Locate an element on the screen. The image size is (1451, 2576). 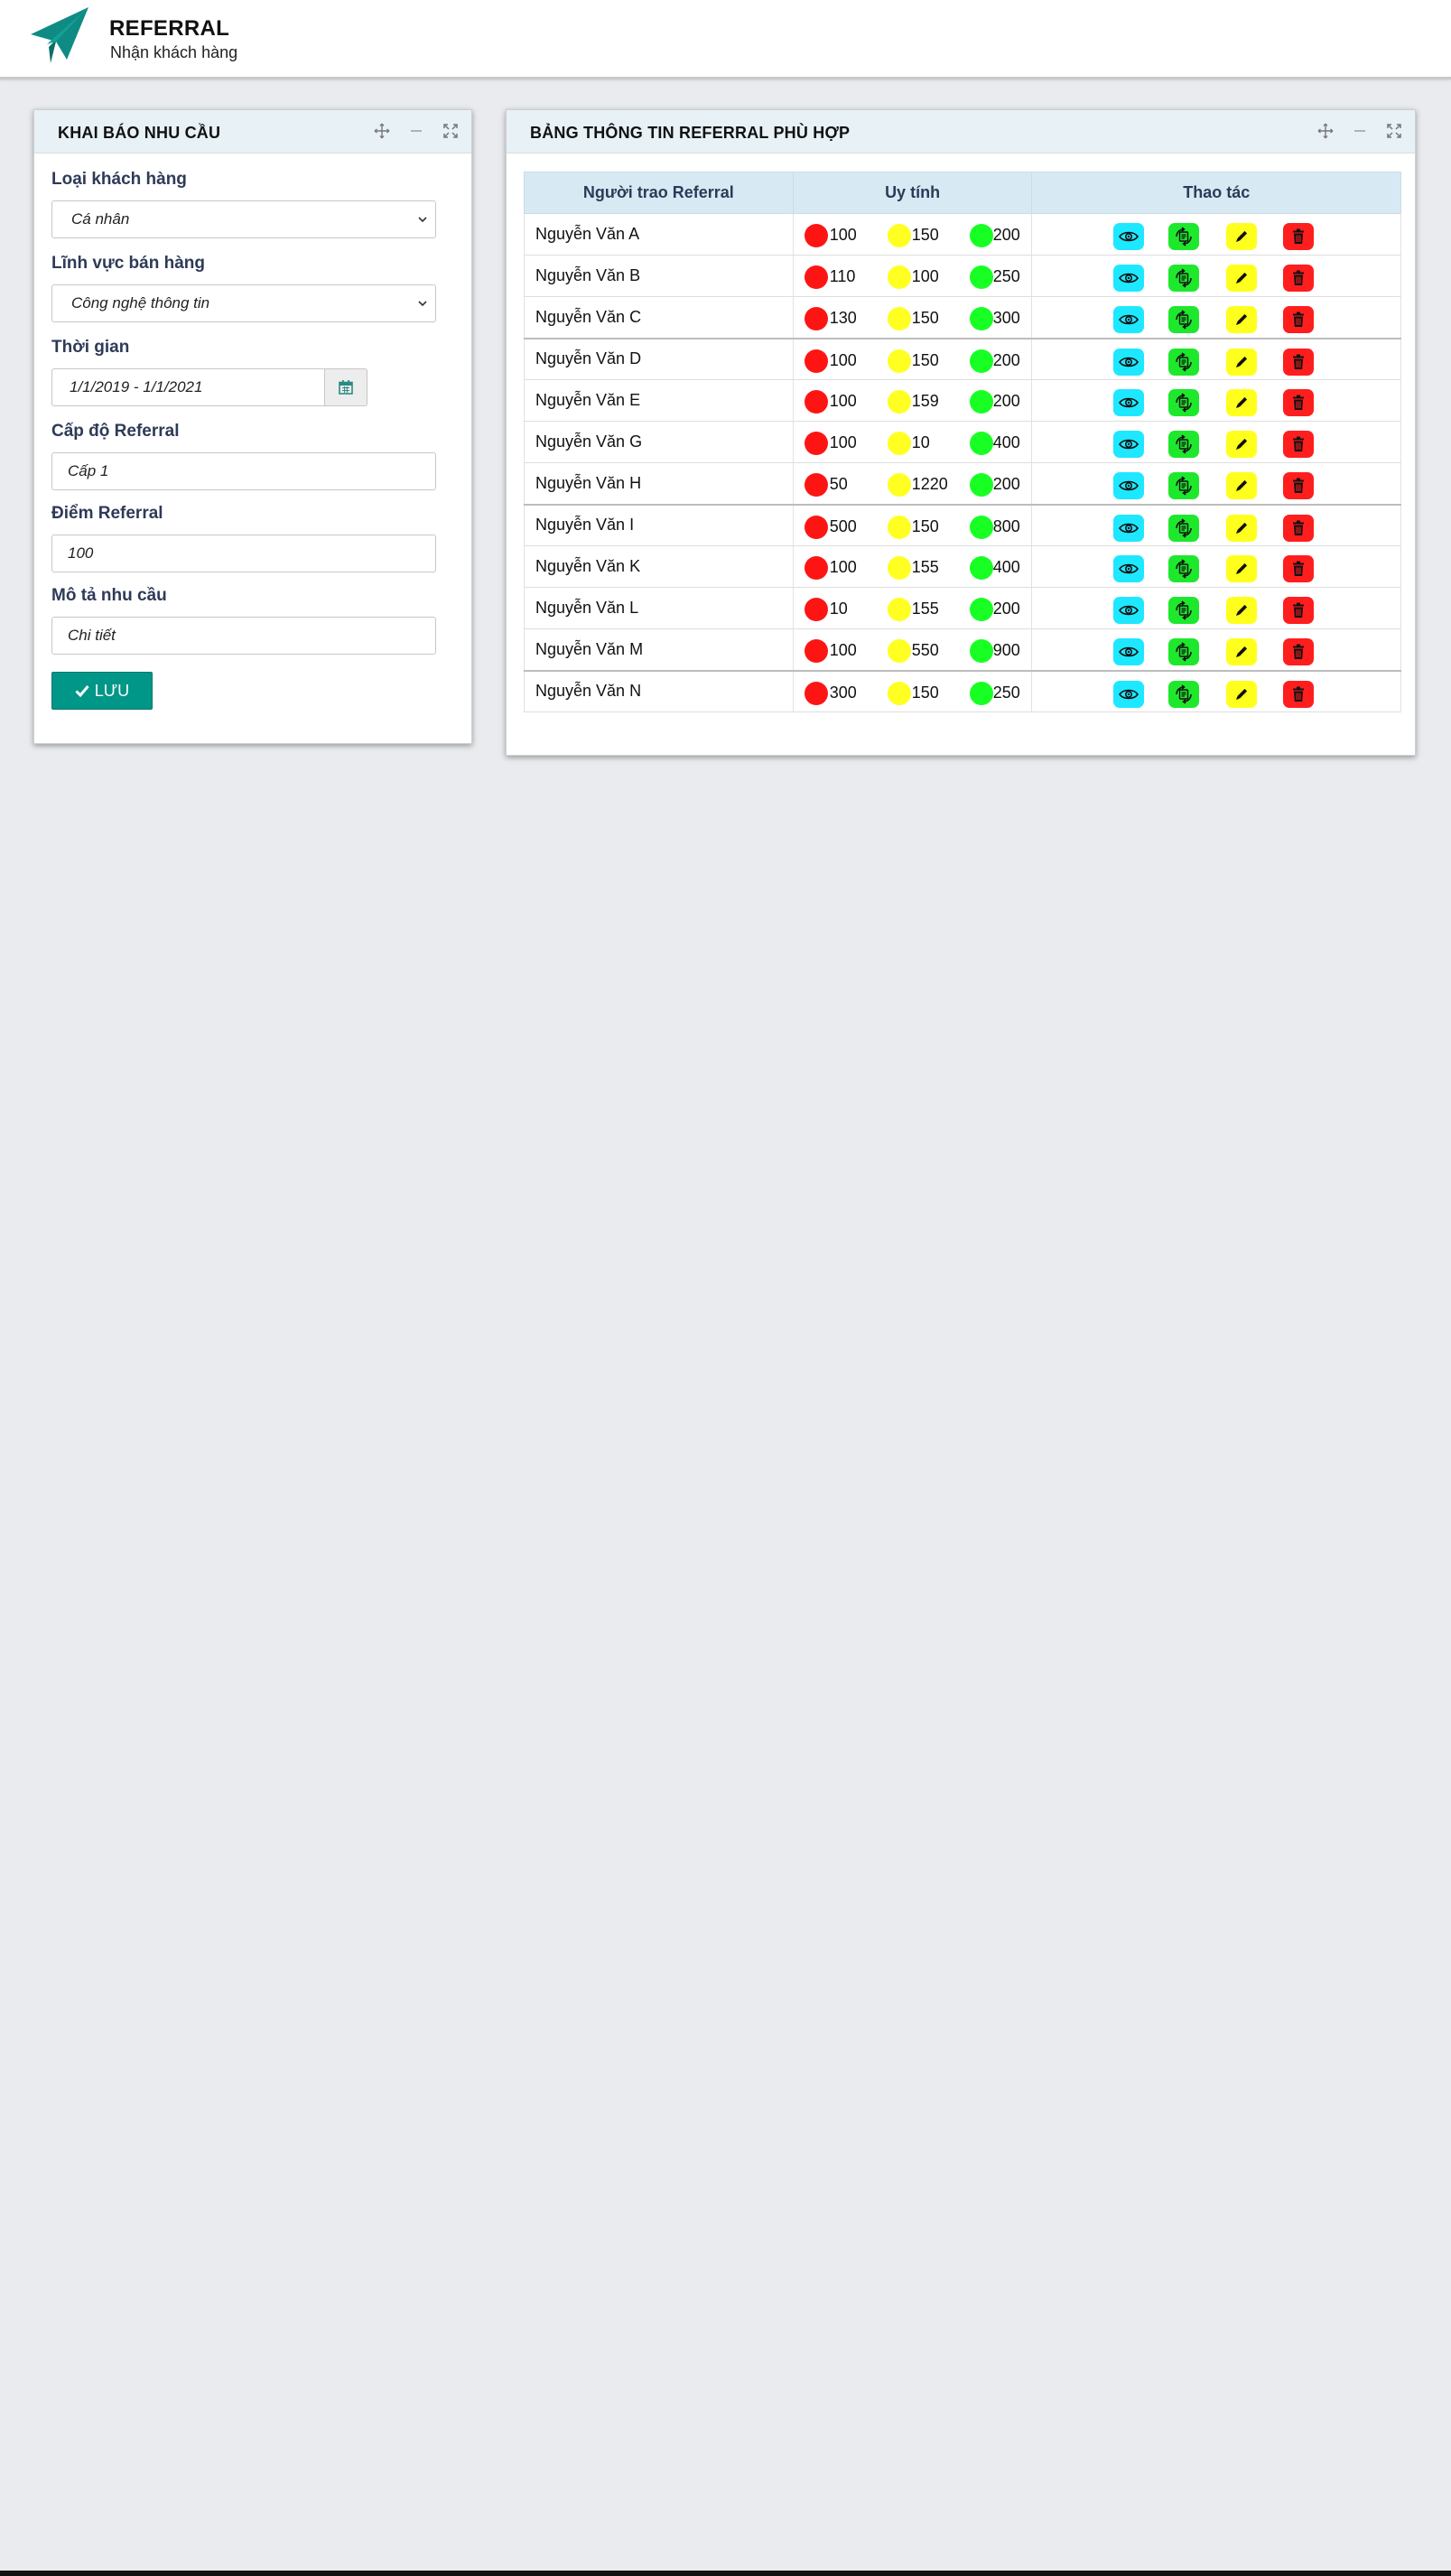
table-row: Nguyễn Văn K 100 155 400 is located at coordinates (962, 566).